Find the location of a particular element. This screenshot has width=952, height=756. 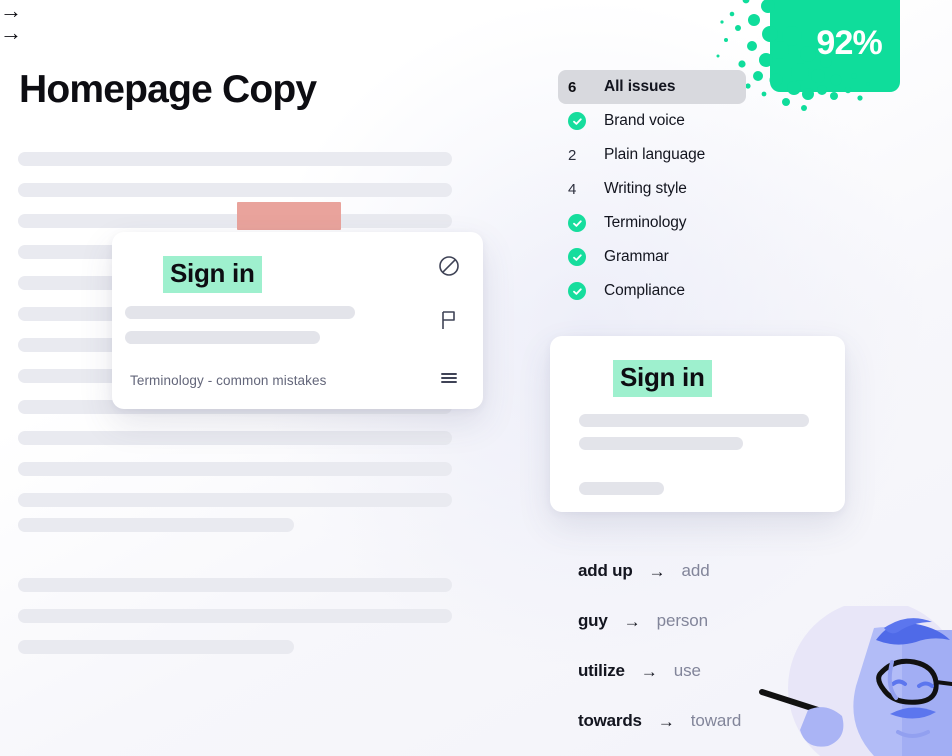

word-pair-from: towards is located at coordinates (610, 720).